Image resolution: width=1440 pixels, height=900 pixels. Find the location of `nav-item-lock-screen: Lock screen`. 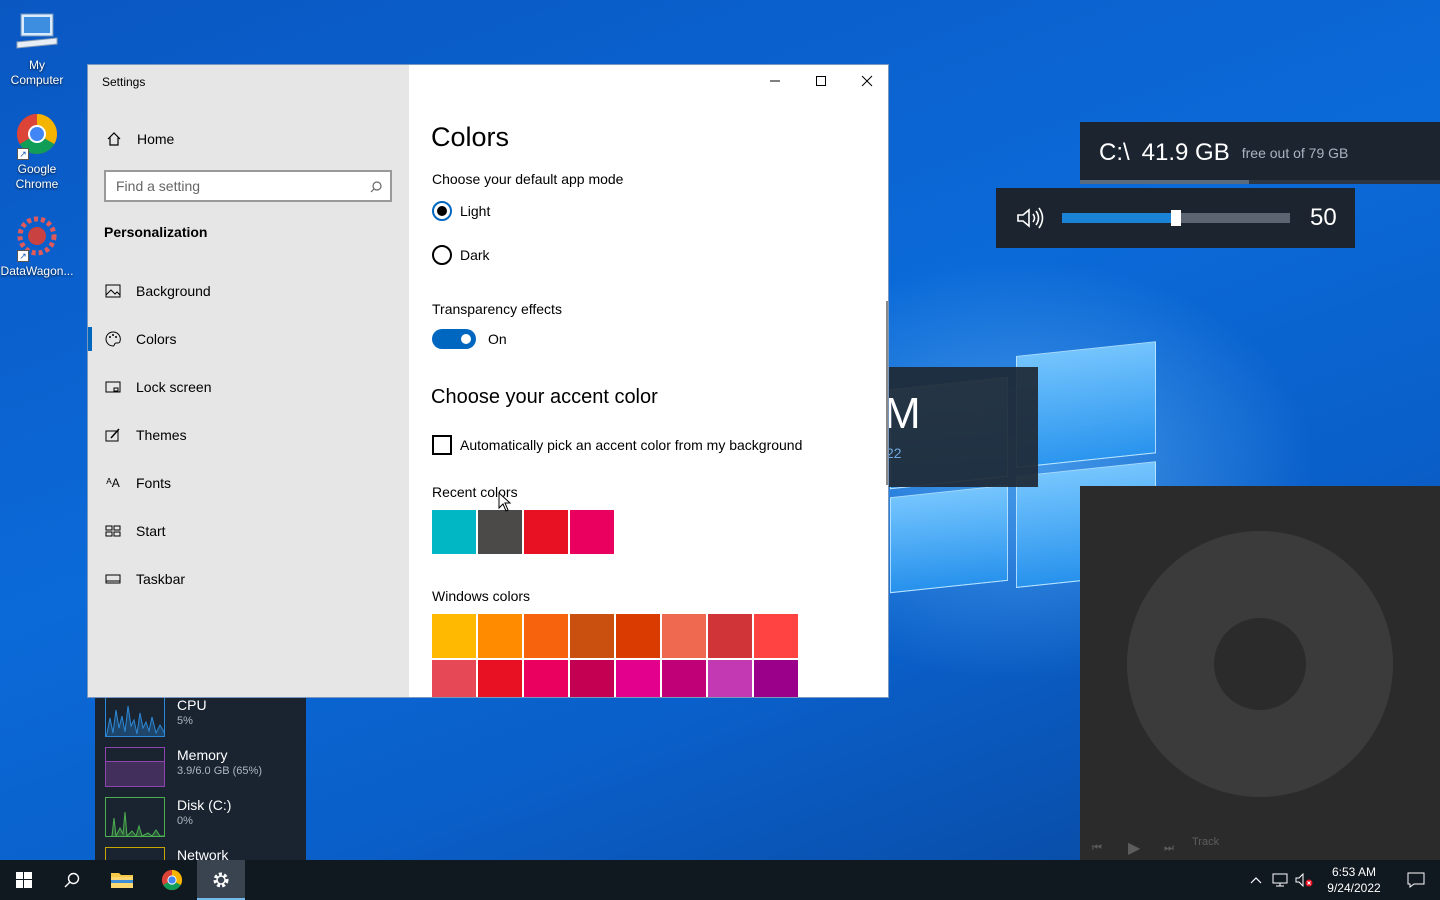

nav-item-lock-screen: Lock screen is located at coordinates (248, 387).